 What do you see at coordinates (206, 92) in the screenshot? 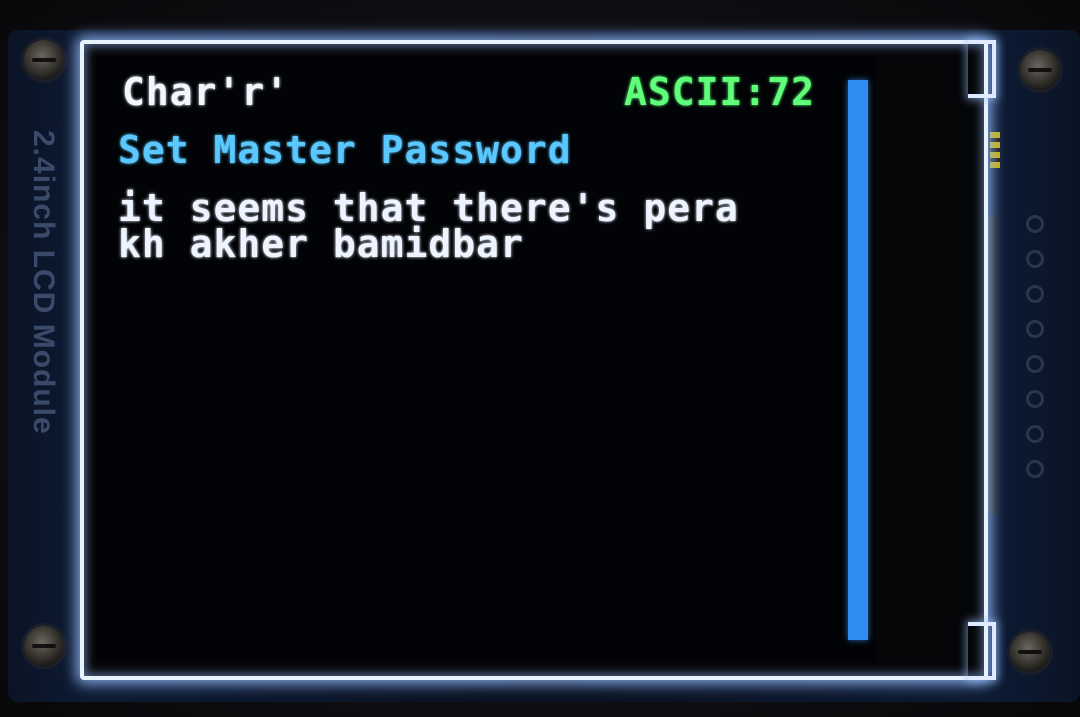
I see `char-label: Char'r'` at bounding box center [206, 92].